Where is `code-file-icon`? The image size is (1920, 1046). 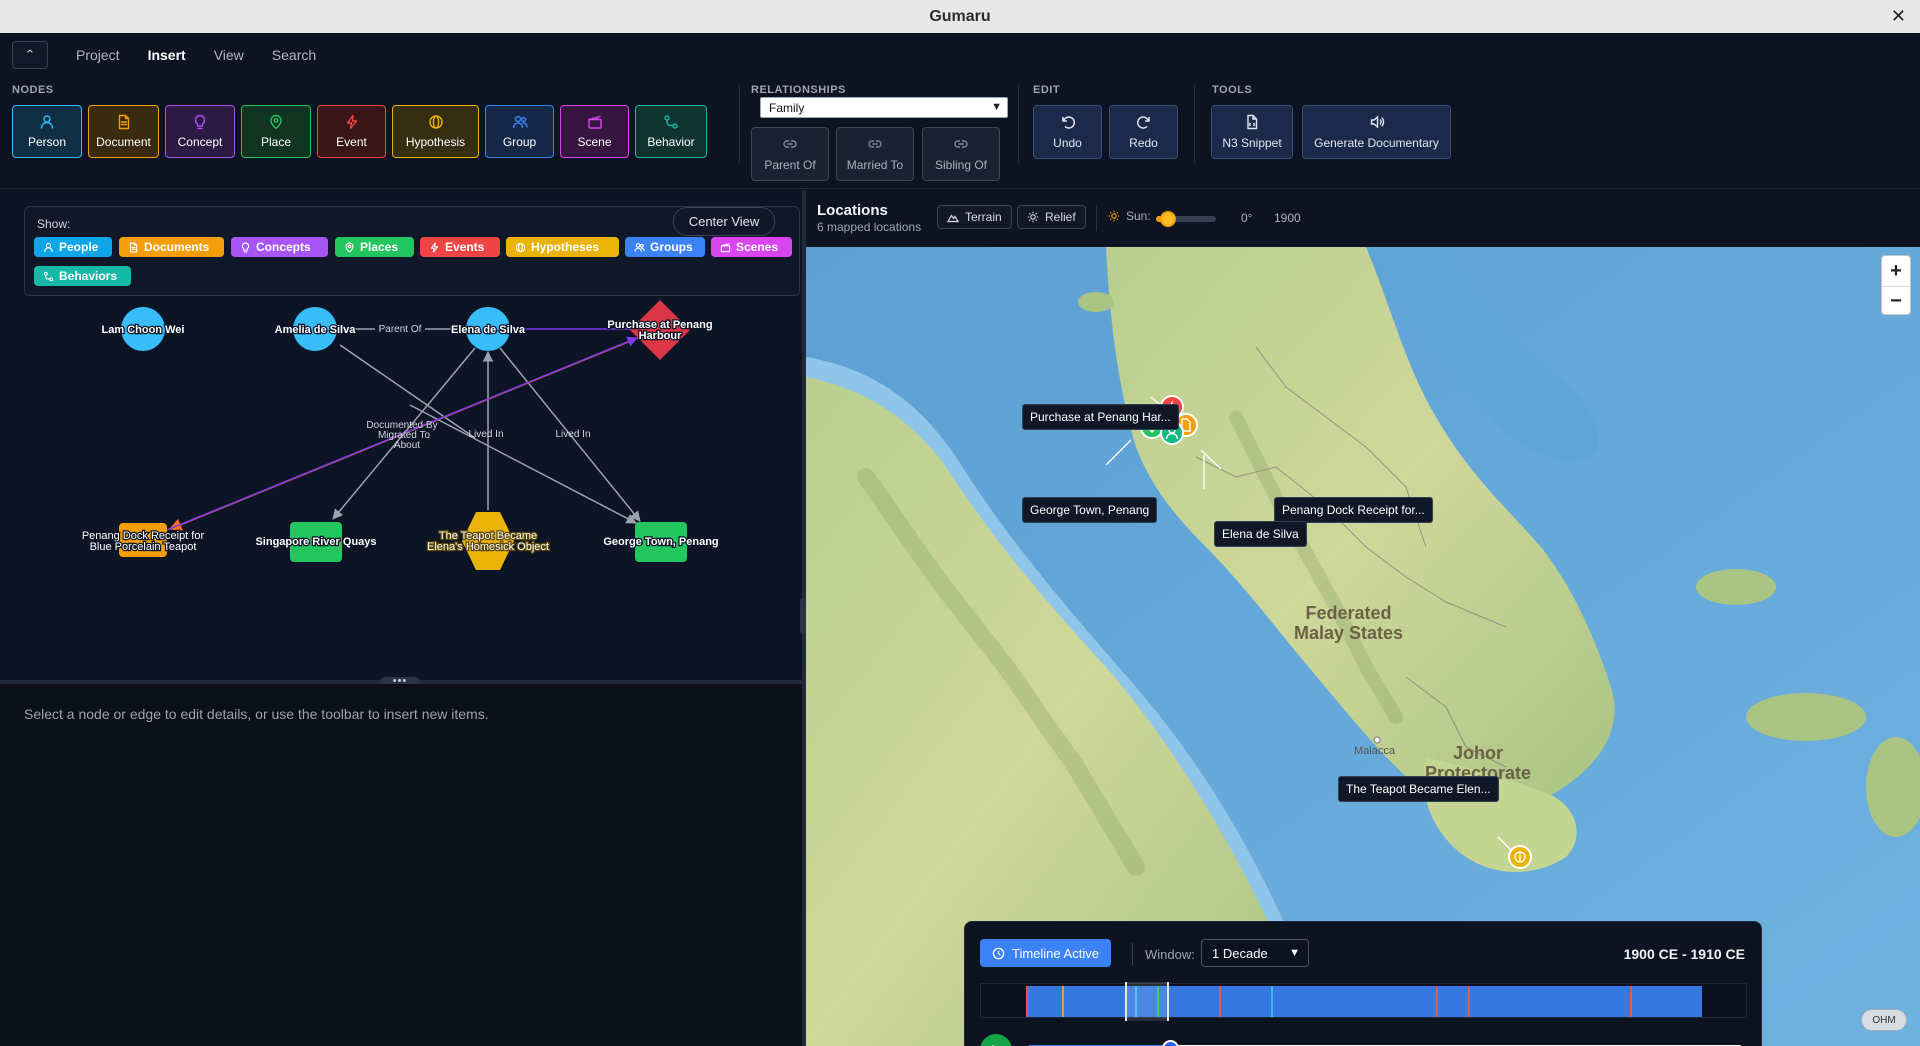
code-file-icon is located at coordinates (1252, 122).